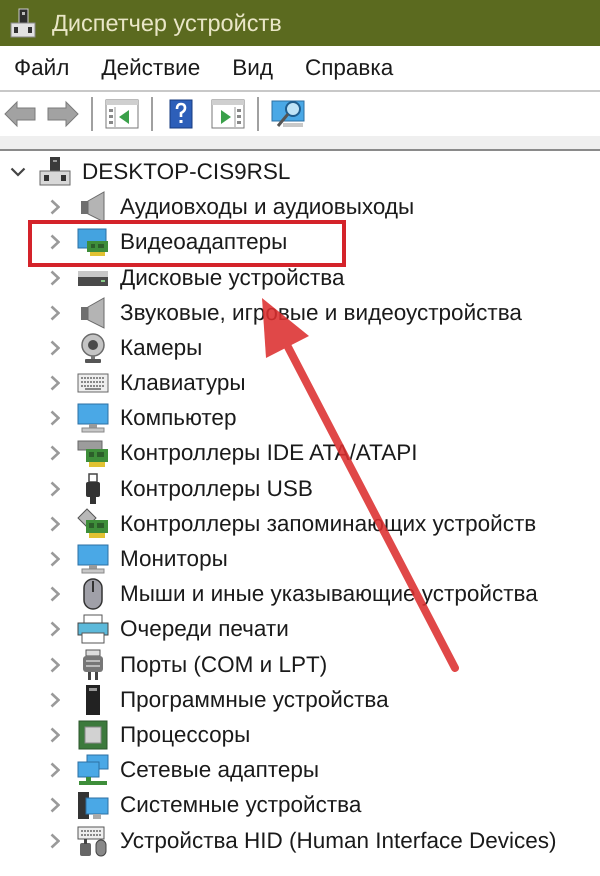 This screenshot has width=600, height=876. Describe the element at coordinates (164, 172) in the screenshot. I see `tree-item: DESKTOP-CIS9RSL` at that location.